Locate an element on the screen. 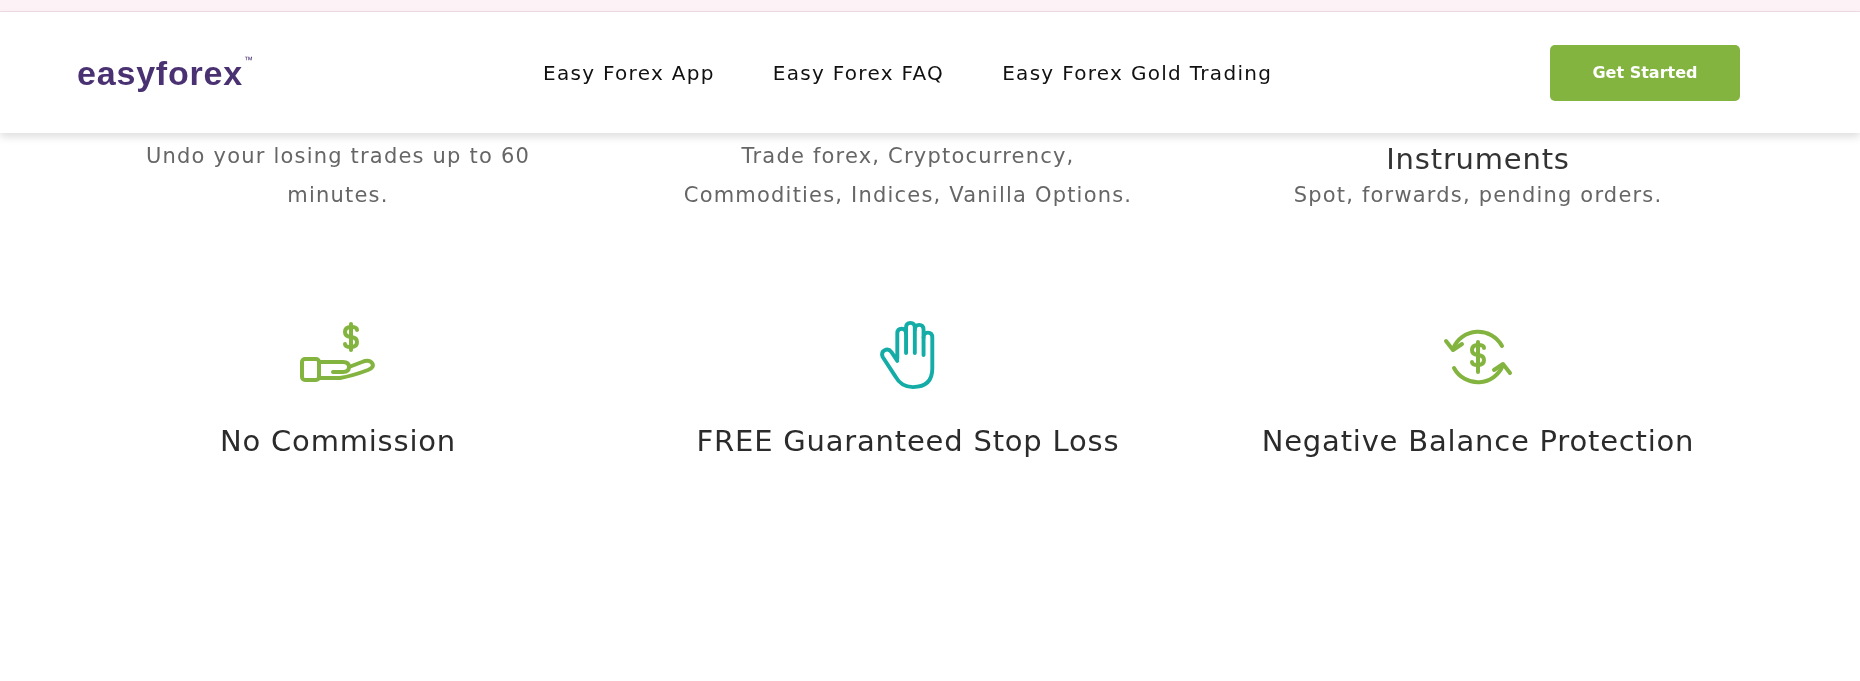 The image size is (1860, 681). feature-title: Instruments is located at coordinates (1478, 159).